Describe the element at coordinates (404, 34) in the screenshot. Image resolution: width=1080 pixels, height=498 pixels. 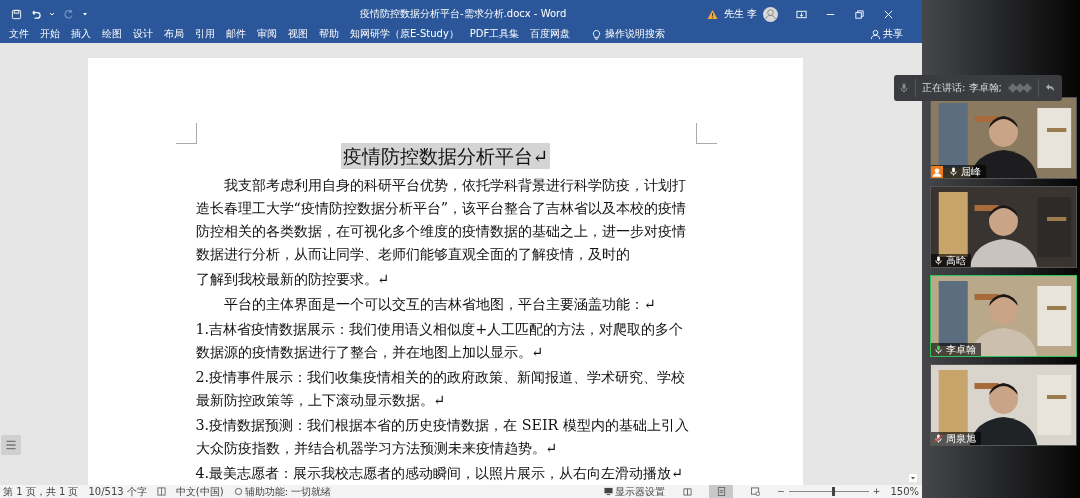
I see `ribbon-tab: 知网研学（原E-Study）` at that location.